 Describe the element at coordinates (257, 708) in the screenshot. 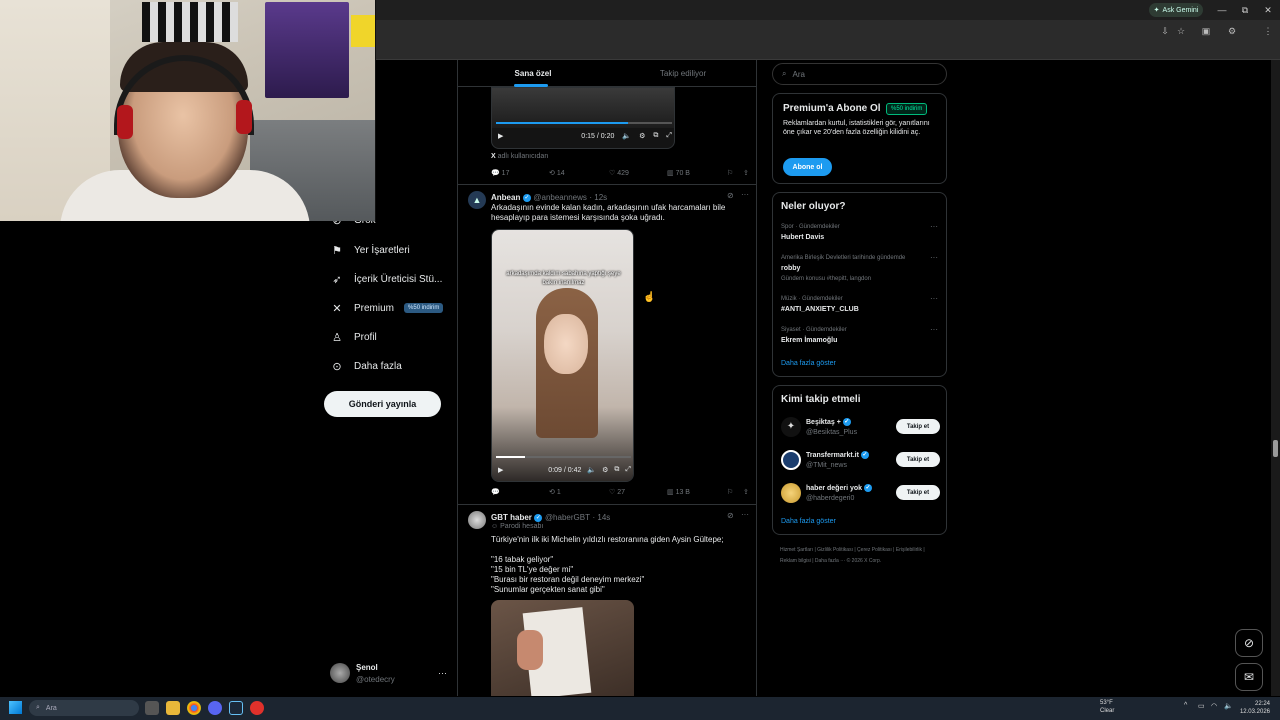

I see `obs-icon` at that location.